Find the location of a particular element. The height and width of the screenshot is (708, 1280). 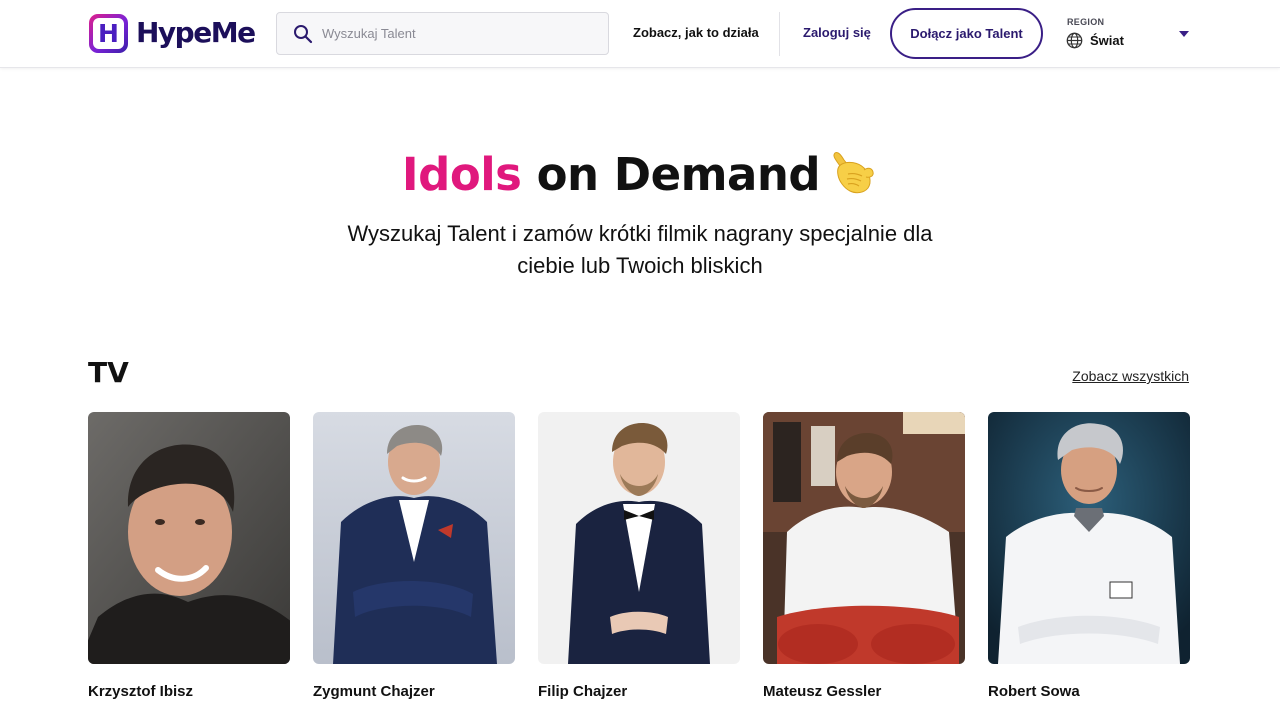

chevron-down-icon is located at coordinates (1184, 34).